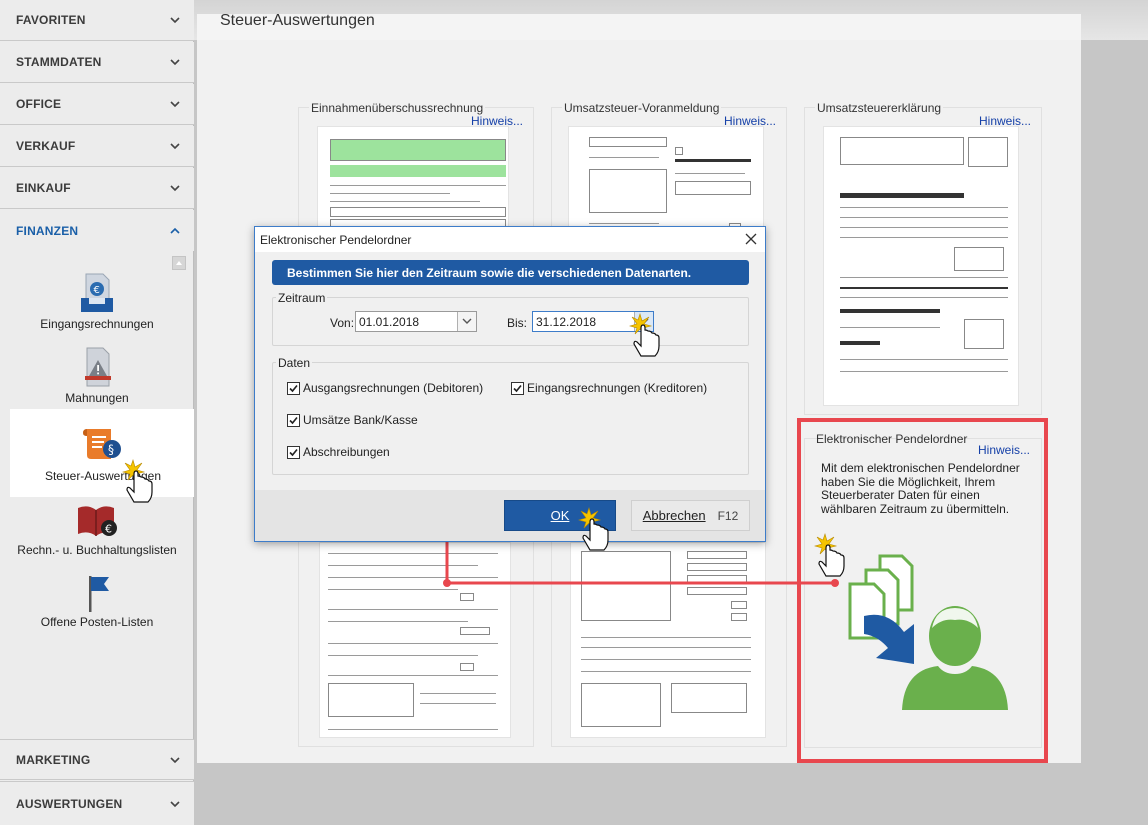 This screenshot has width=1148, height=825. Describe the element at coordinates (566, 322) in the screenshot. I see `bis-date-value: 31.12.2018` at that location.